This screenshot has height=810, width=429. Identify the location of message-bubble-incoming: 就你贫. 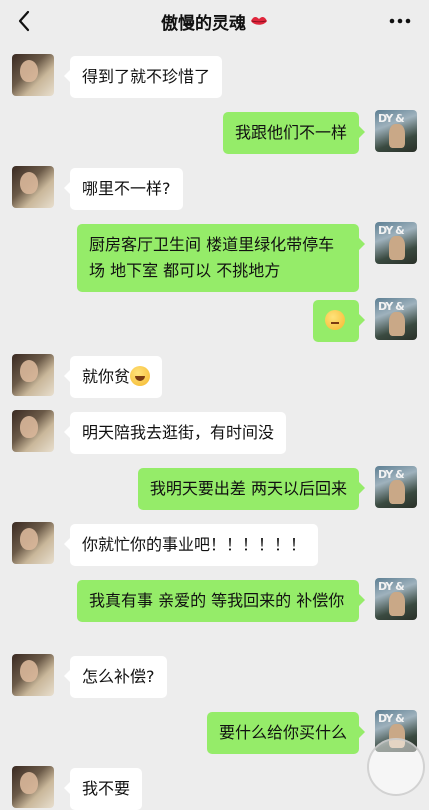
(113, 377).